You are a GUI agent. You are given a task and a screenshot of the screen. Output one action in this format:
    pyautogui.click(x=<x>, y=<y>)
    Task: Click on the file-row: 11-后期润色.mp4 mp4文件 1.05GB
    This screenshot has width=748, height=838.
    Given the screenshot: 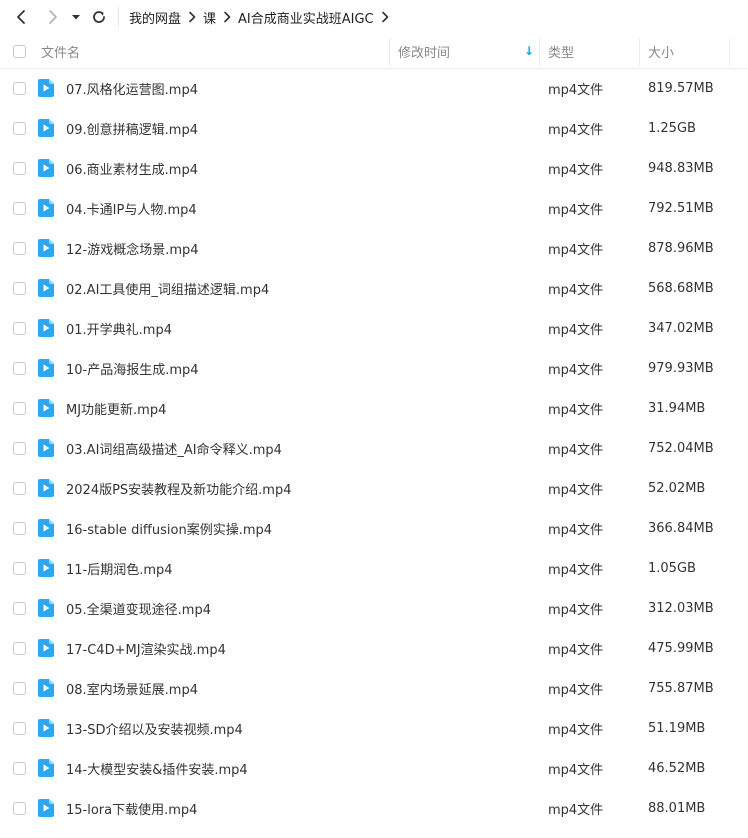 What is the action you would take?
    pyautogui.click(x=374, y=568)
    